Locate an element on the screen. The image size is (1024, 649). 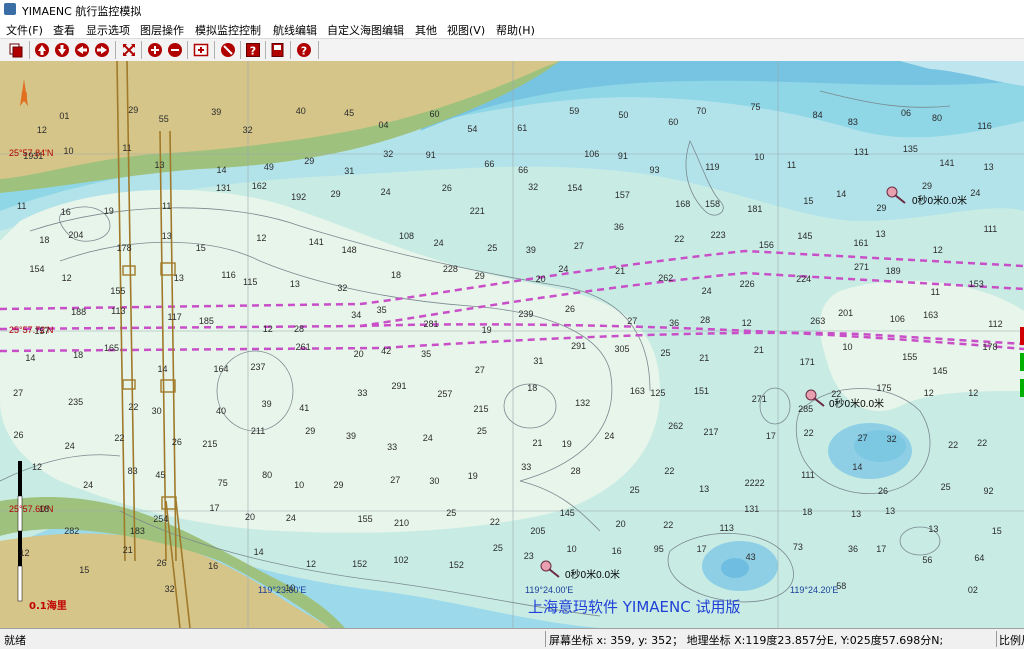
scale-bar is located at coordinates (20, 531).